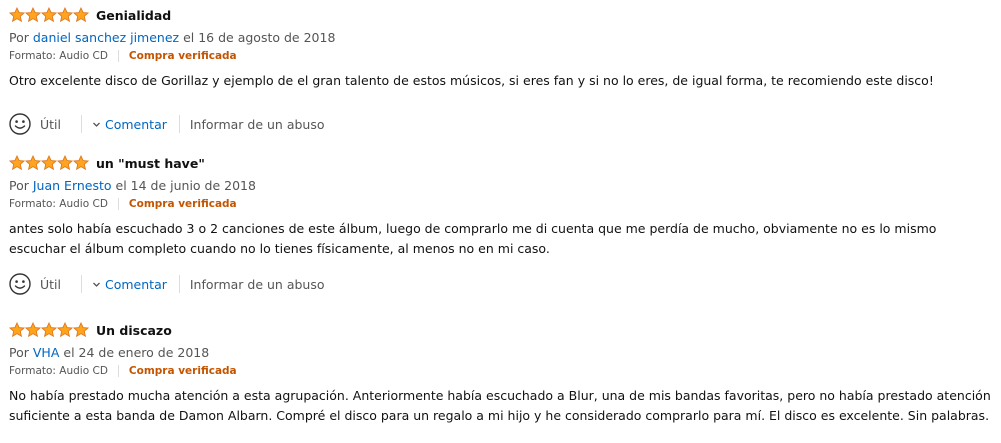 The height and width of the screenshot is (443, 1001). I want to click on review-byline: Por VHA el 24 de enero de 2018, so click(503, 352).